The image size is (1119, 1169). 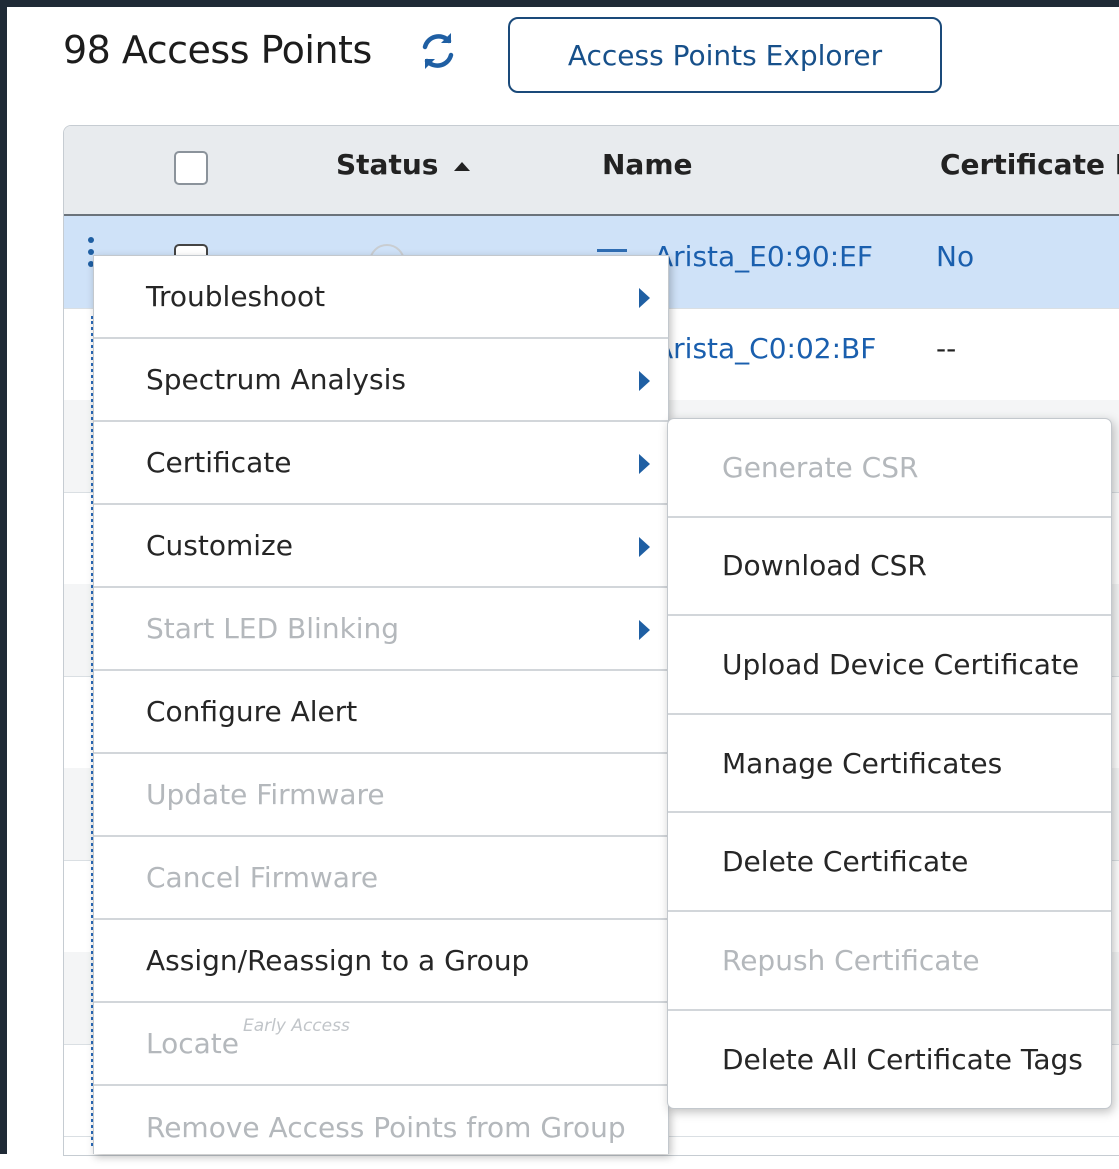 I want to click on menu-item-label: Configure Alert, so click(x=252, y=711).